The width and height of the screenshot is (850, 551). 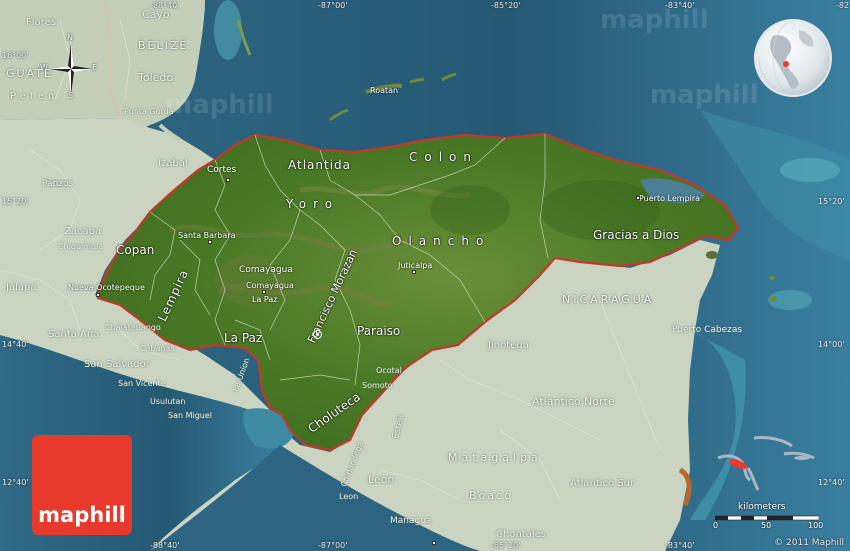 I want to click on city-roatan: Roatan, so click(x=384, y=90).